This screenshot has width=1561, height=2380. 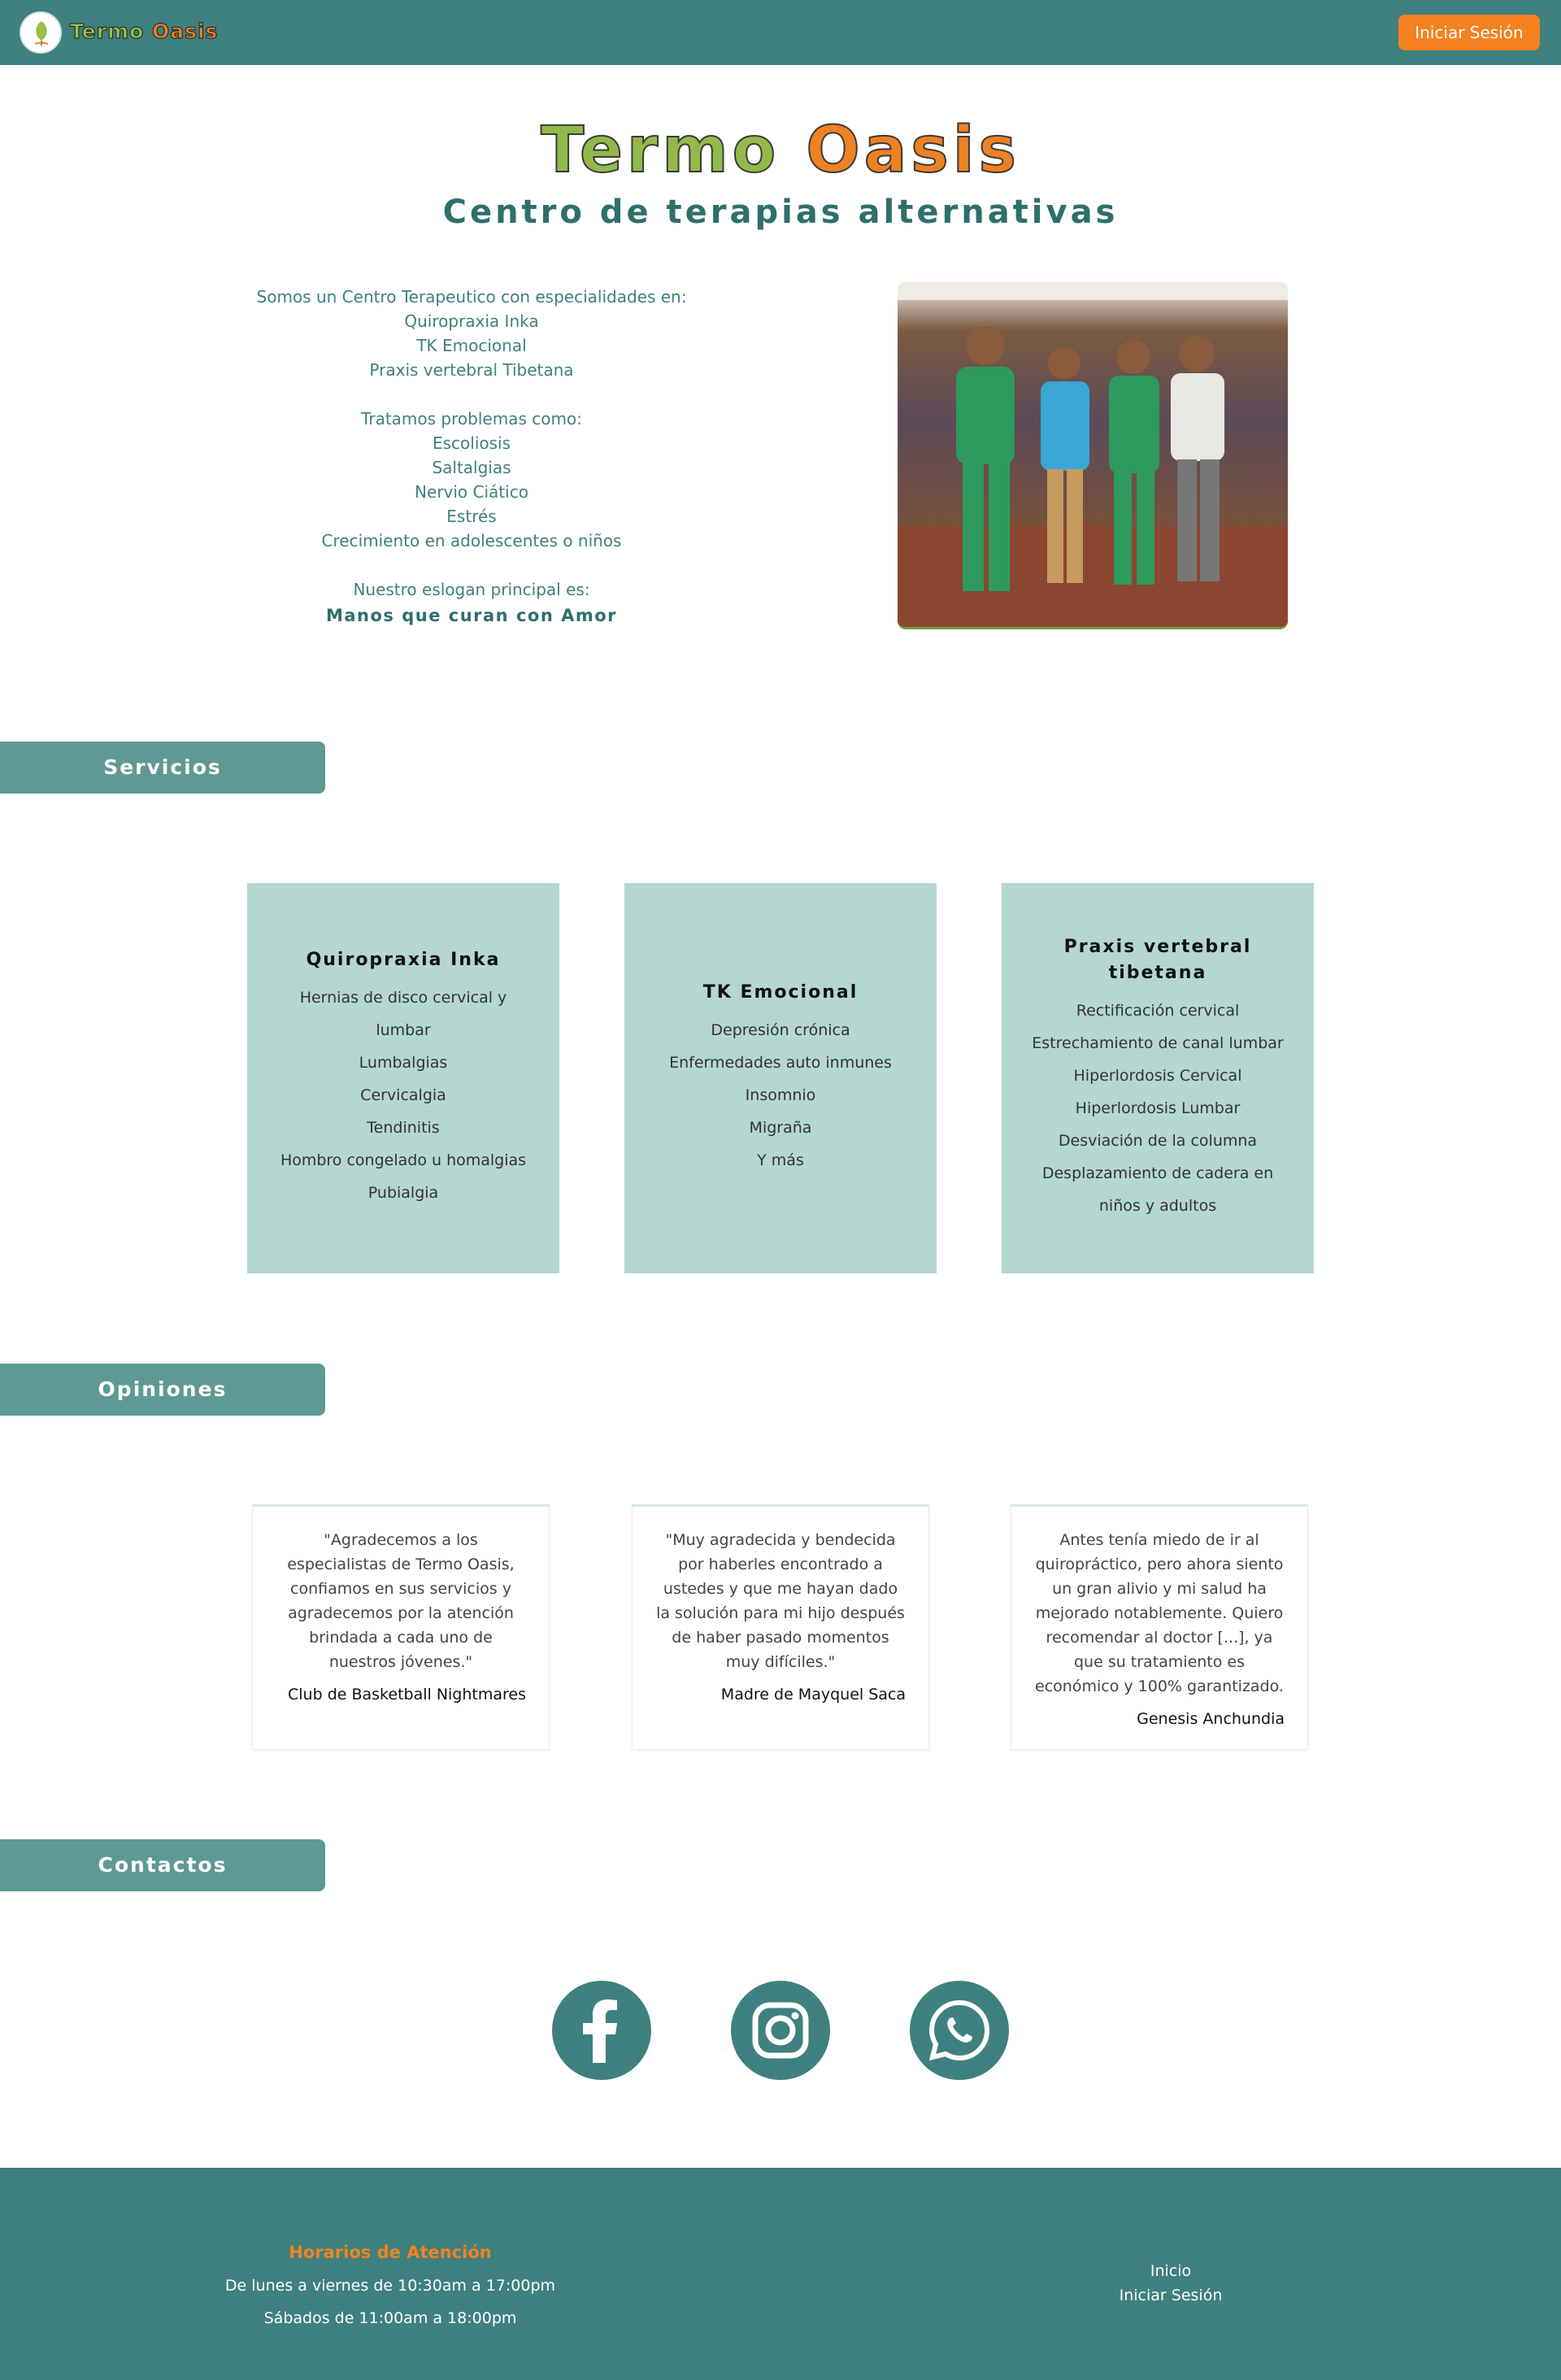 What do you see at coordinates (1158, 1141) in the screenshot?
I see `service-item: Desviación de la columna` at bounding box center [1158, 1141].